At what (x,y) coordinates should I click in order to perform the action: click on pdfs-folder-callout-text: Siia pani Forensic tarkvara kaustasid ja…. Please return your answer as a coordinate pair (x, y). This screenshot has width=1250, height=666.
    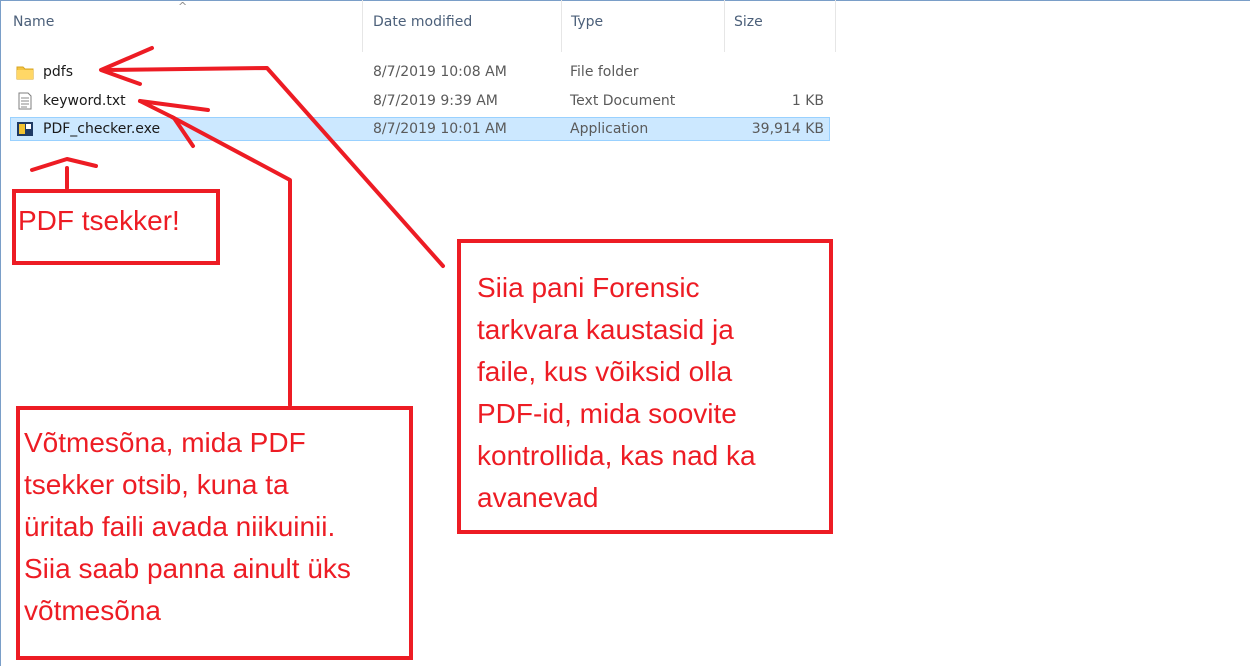
    Looking at the image, I should click on (616, 392).